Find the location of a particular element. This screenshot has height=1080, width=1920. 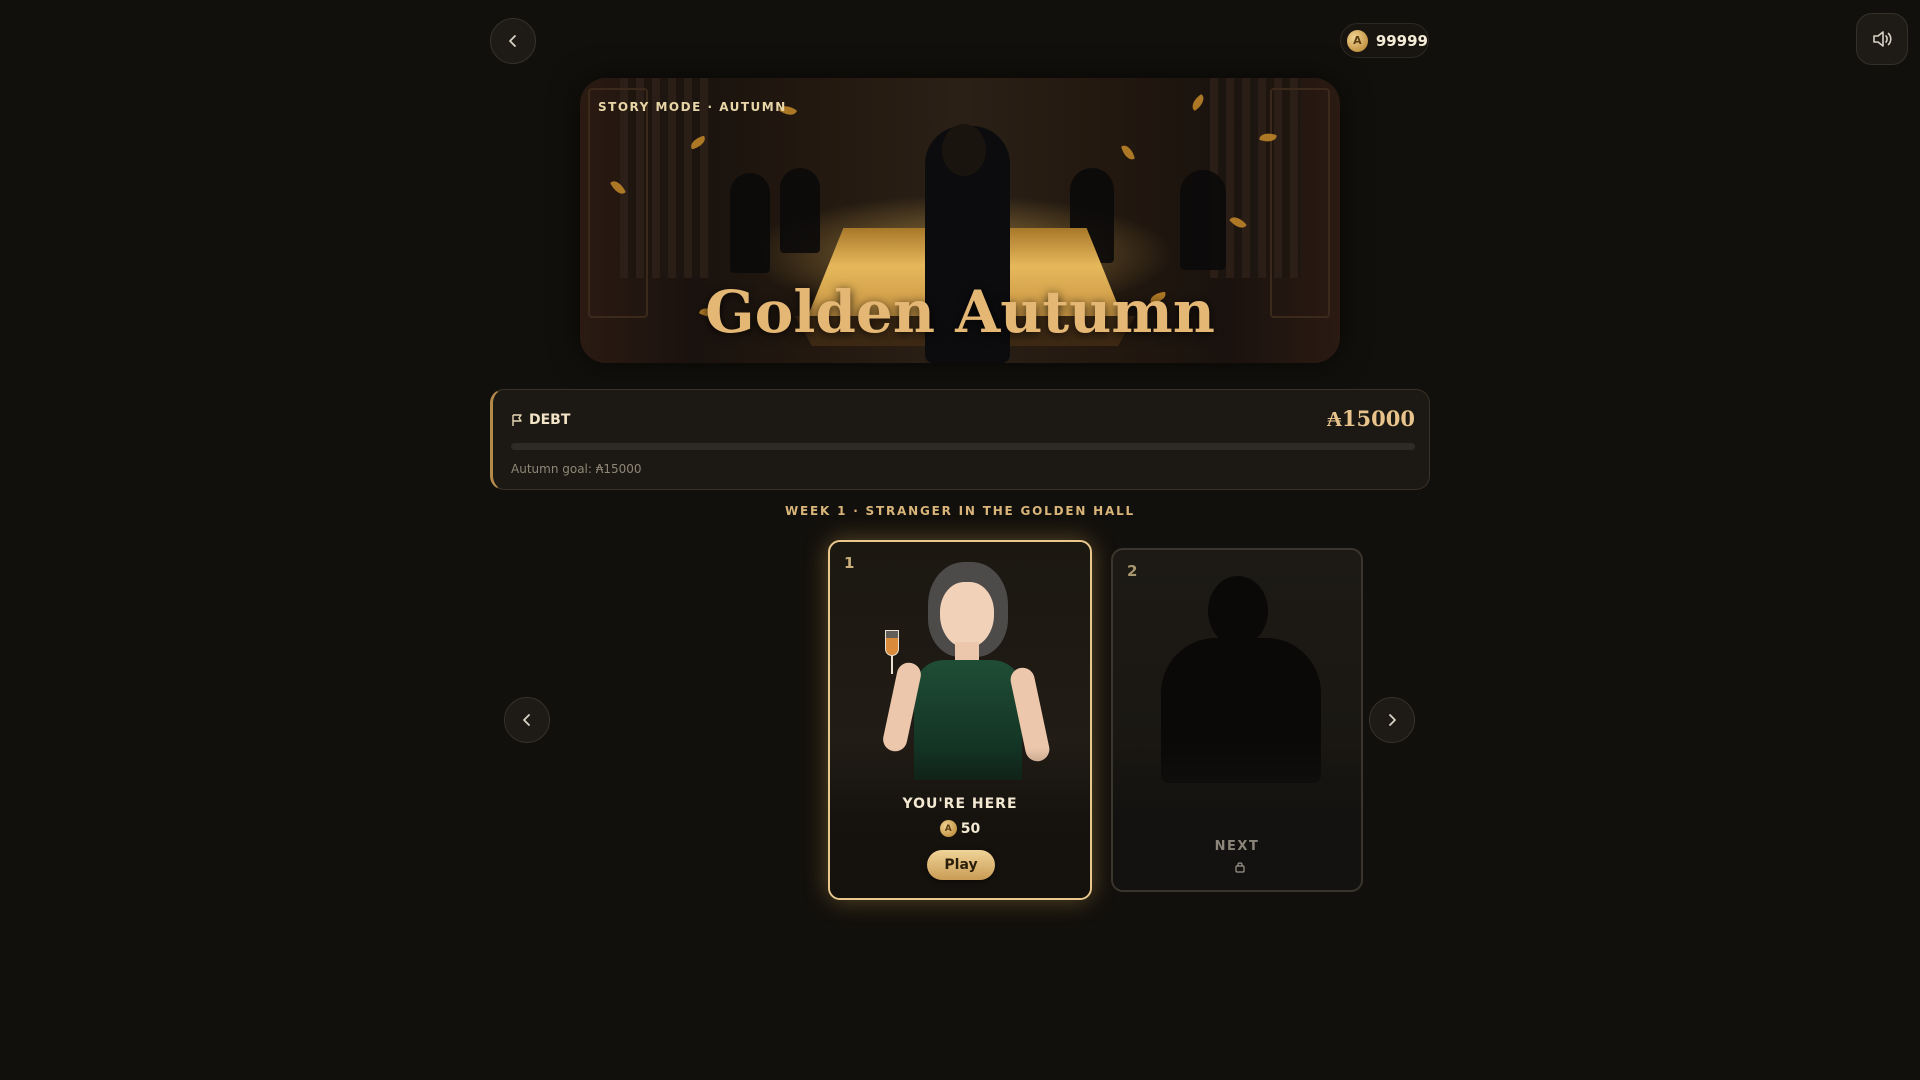

level-card-locked: 2 NEXT is located at coordinates (1237, 720).